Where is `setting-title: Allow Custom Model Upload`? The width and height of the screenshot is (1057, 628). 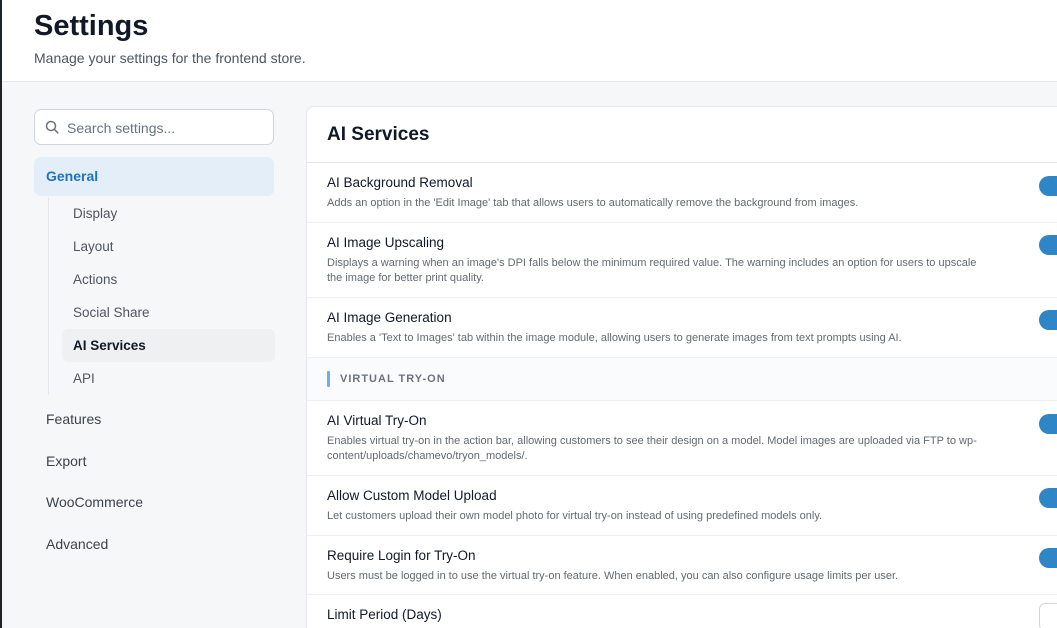 setting-title: Allow Custom Model Upload is located at coordinates (412, 495).